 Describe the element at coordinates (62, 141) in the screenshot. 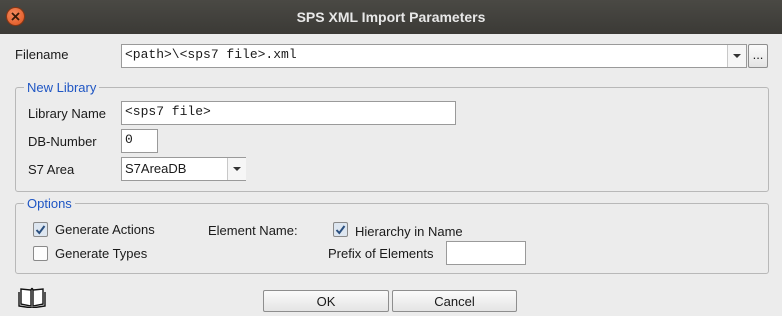

I see `db-number-label: DB-Number` at that location.